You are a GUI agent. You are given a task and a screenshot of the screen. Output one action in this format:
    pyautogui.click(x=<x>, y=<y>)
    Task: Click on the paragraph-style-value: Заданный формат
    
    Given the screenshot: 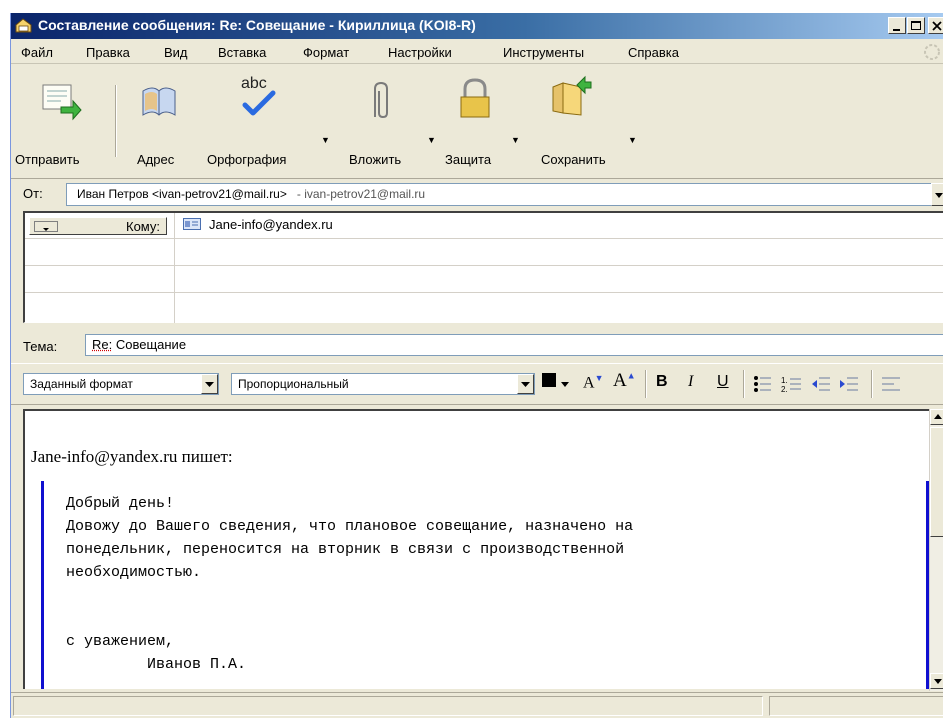 What is the action you would take?
    pyautogui.click(x=81, y=384)
    